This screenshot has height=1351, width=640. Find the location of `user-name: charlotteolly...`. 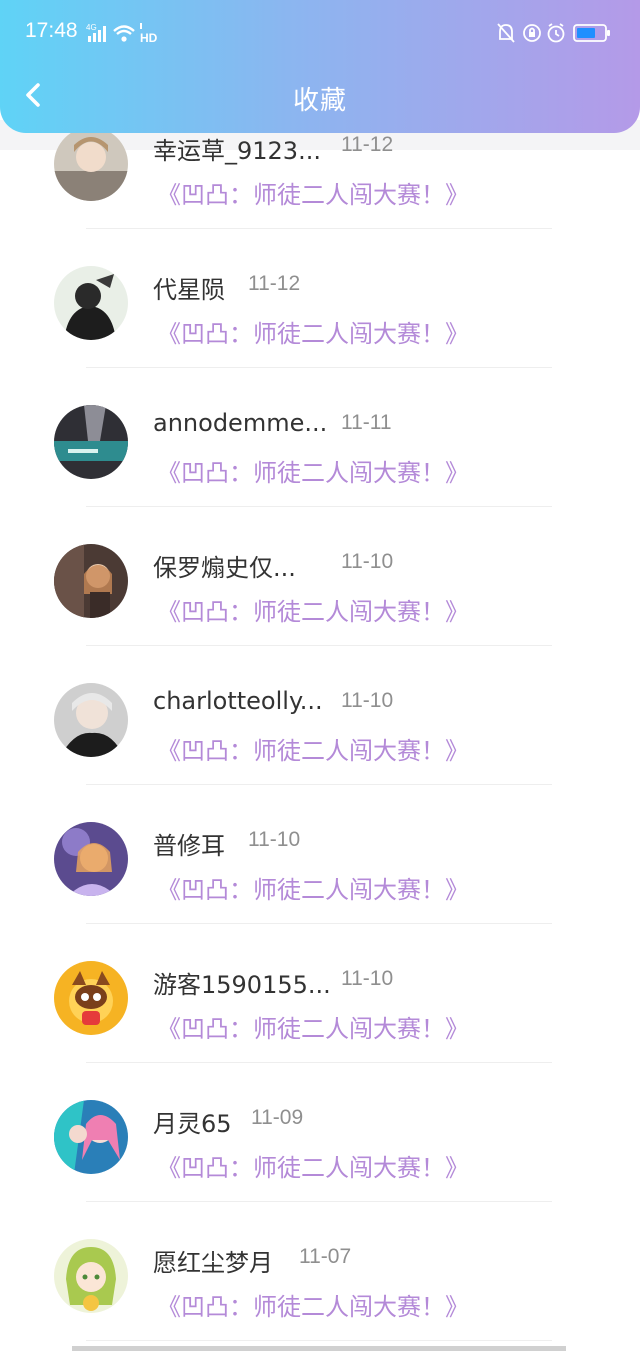

user-name: charlotteolly... is located at coordinates (238, 701).